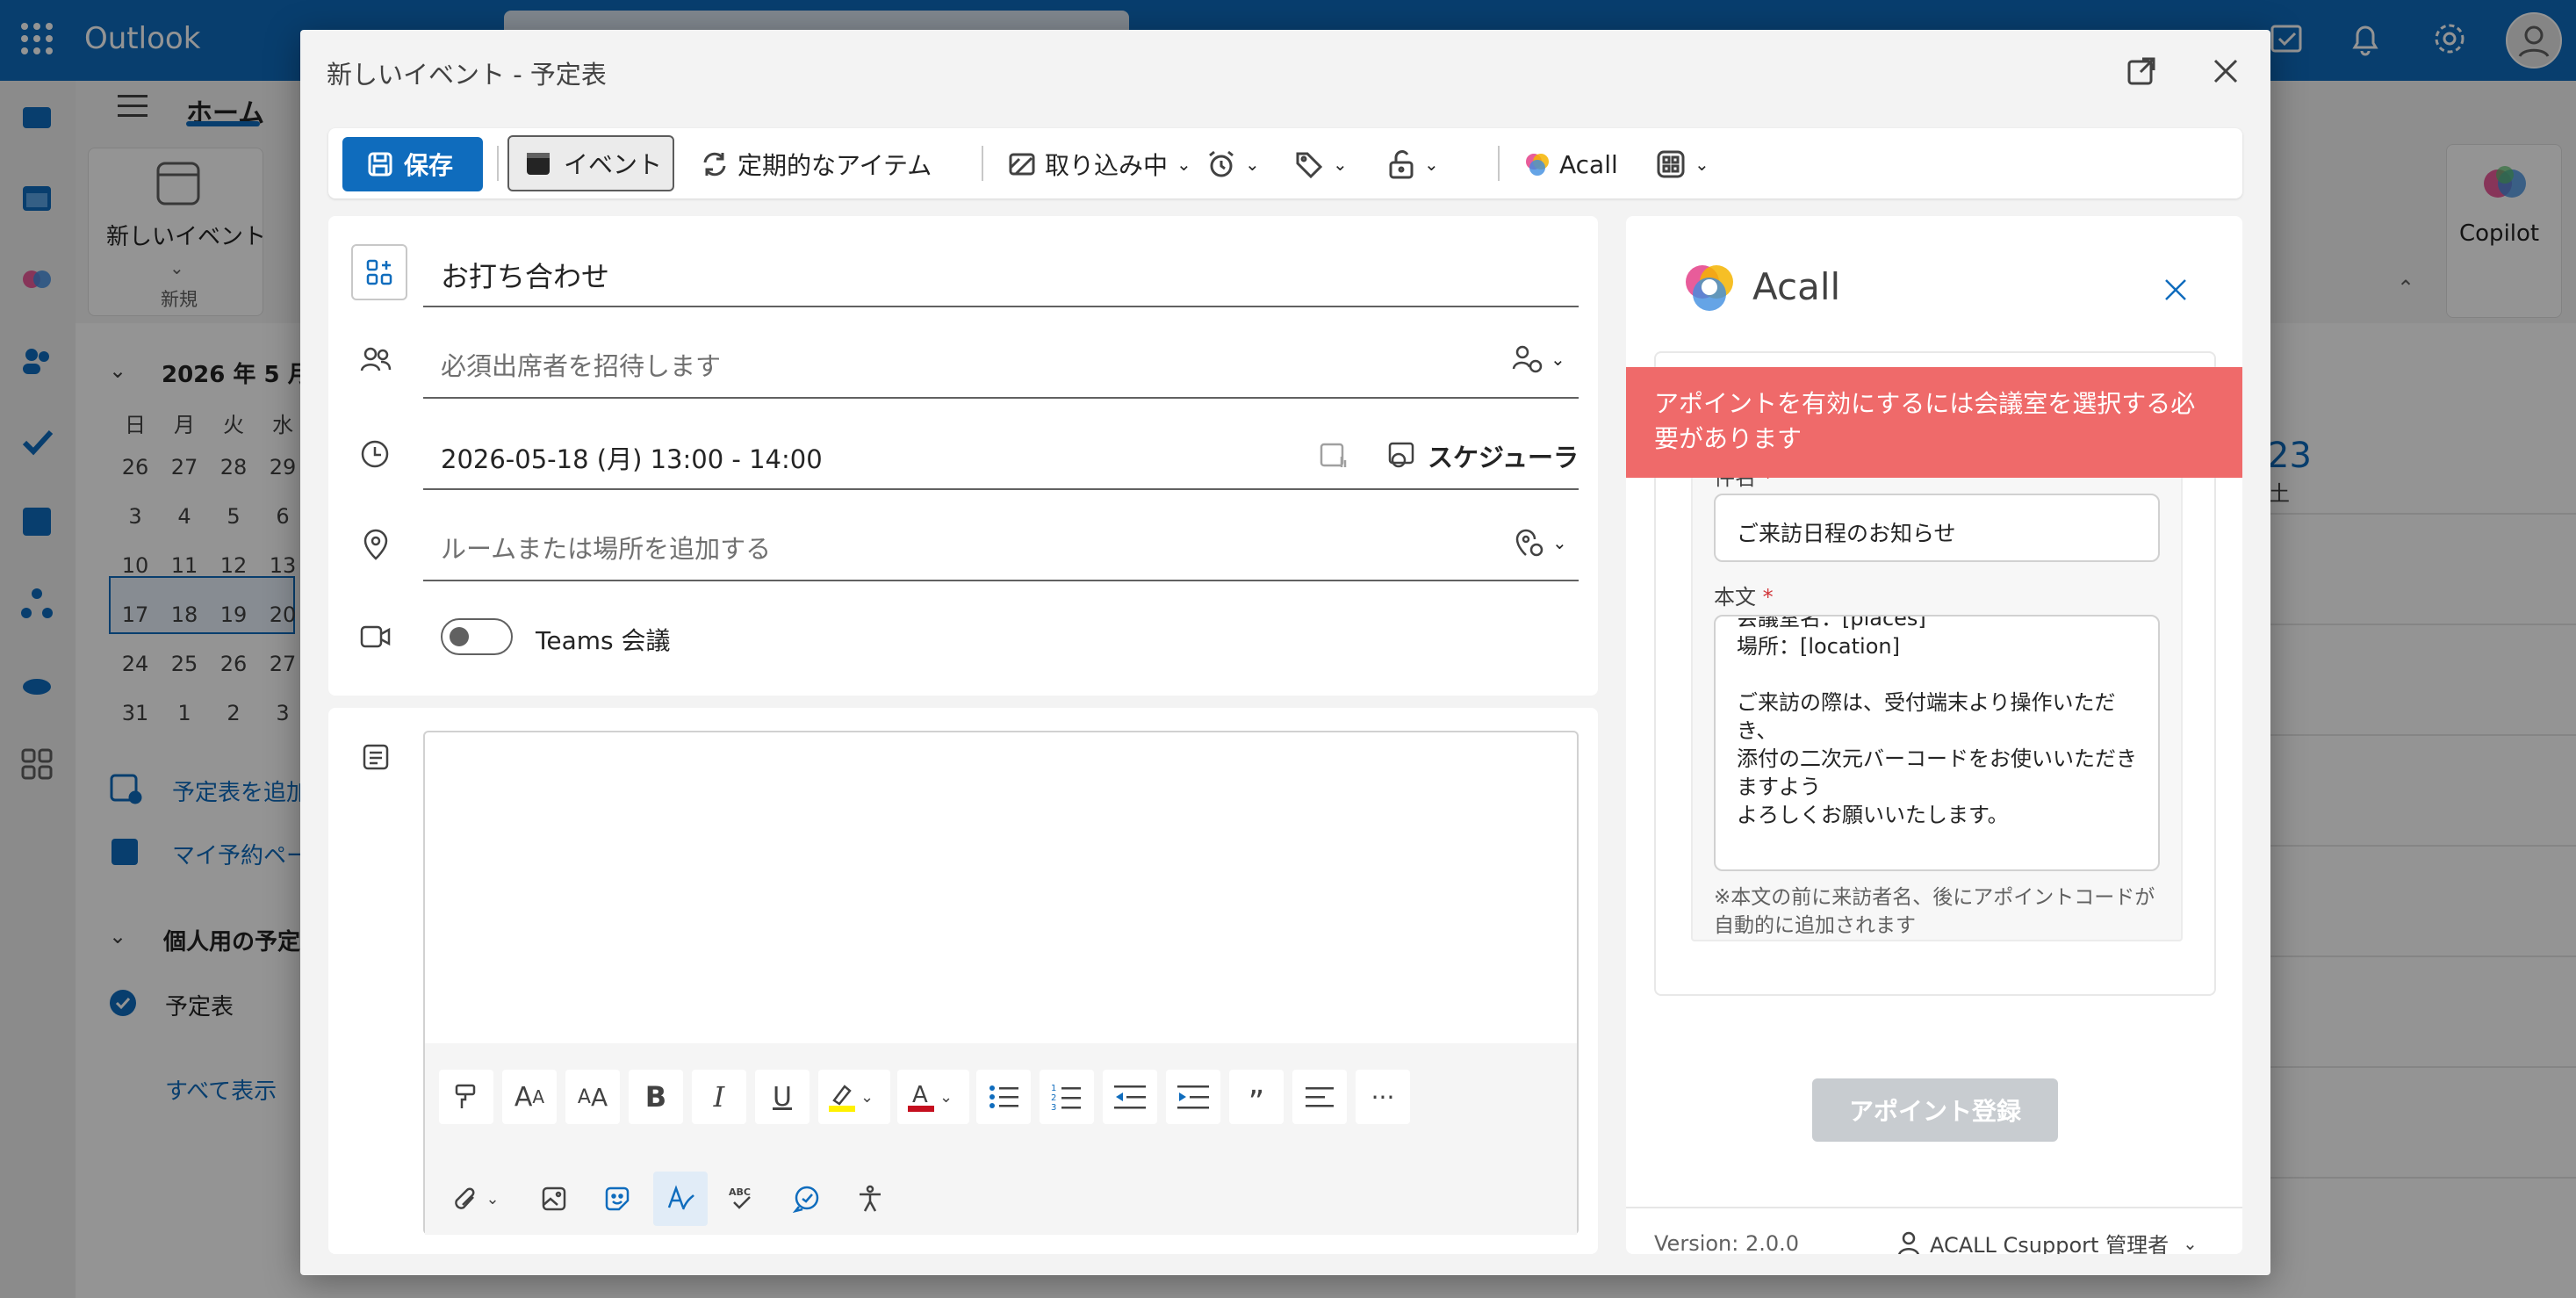 This screenshot has width=2576, height=1298. What do you see at coordinates (617, 1199) in the screenshot?
I see `sticker-icon` at bounding box center [617, 1199].